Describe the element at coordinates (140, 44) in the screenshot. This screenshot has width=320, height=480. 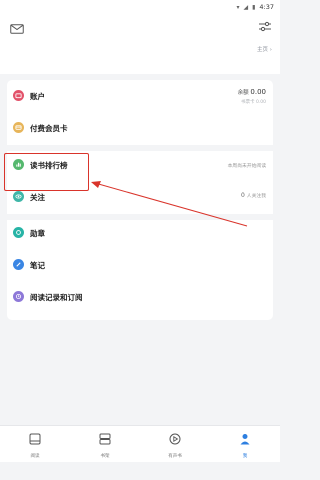
I see `profile-header: 主页 ›` at that location.